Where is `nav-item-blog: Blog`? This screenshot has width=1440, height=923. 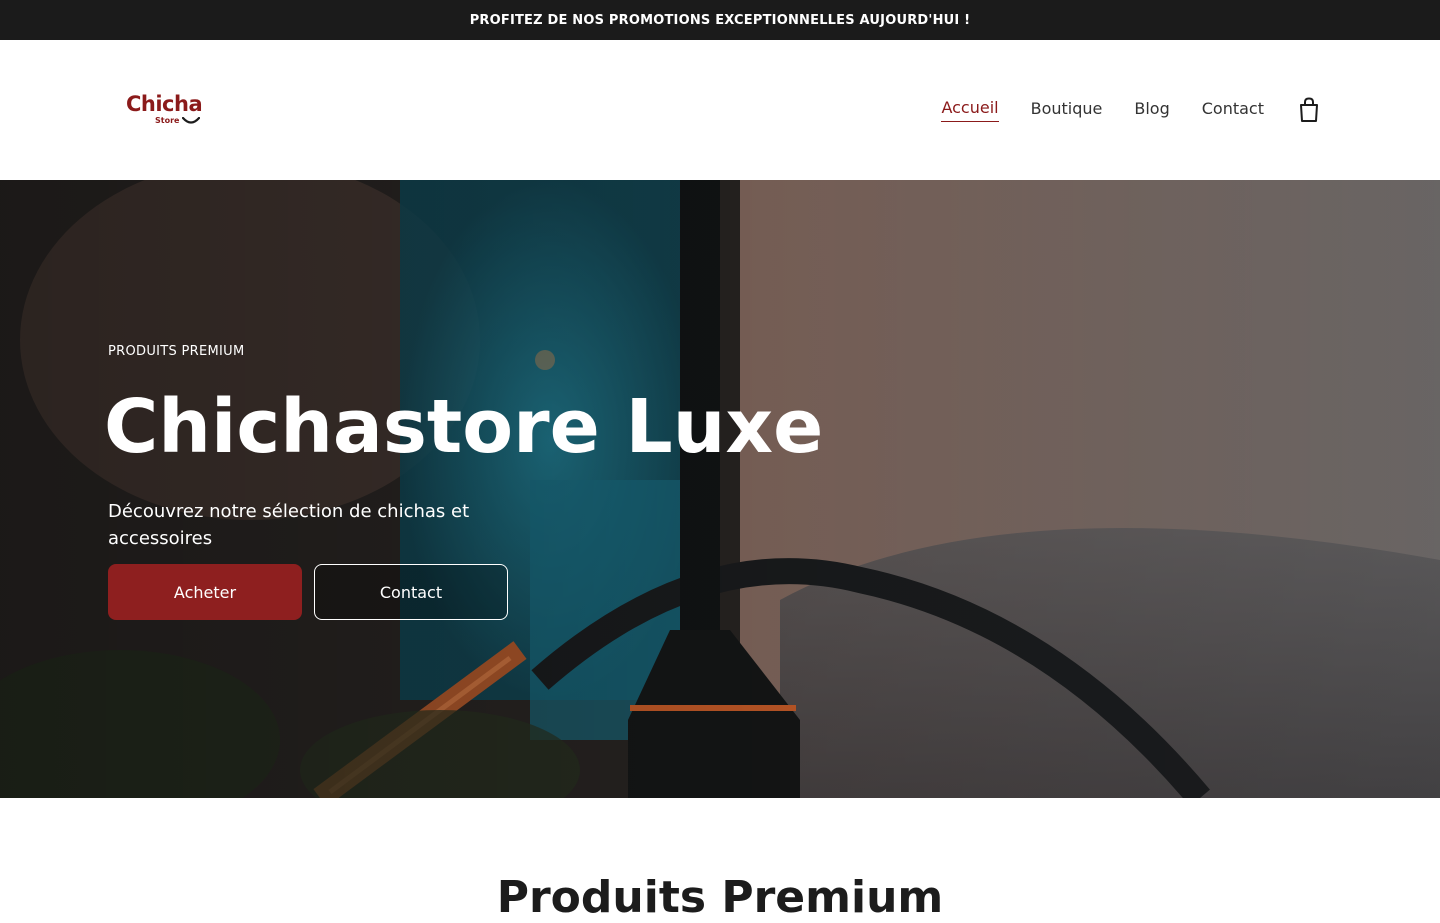
nav-item-blog: Blog is located at coordinates (1151, 110).